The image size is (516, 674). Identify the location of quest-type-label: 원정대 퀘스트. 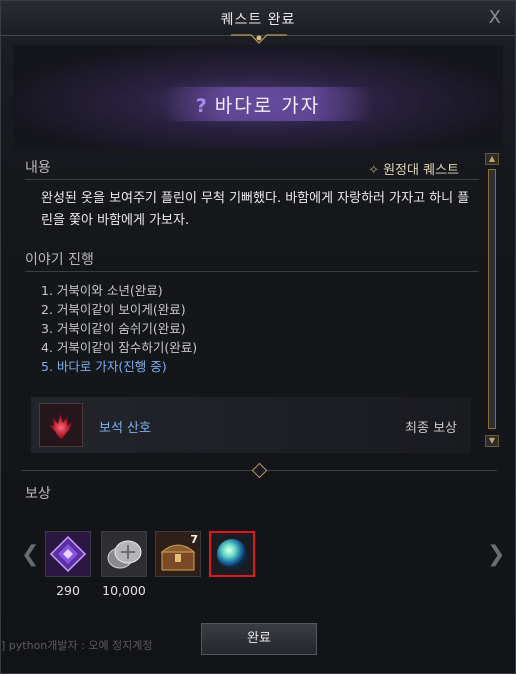
(421, 170).